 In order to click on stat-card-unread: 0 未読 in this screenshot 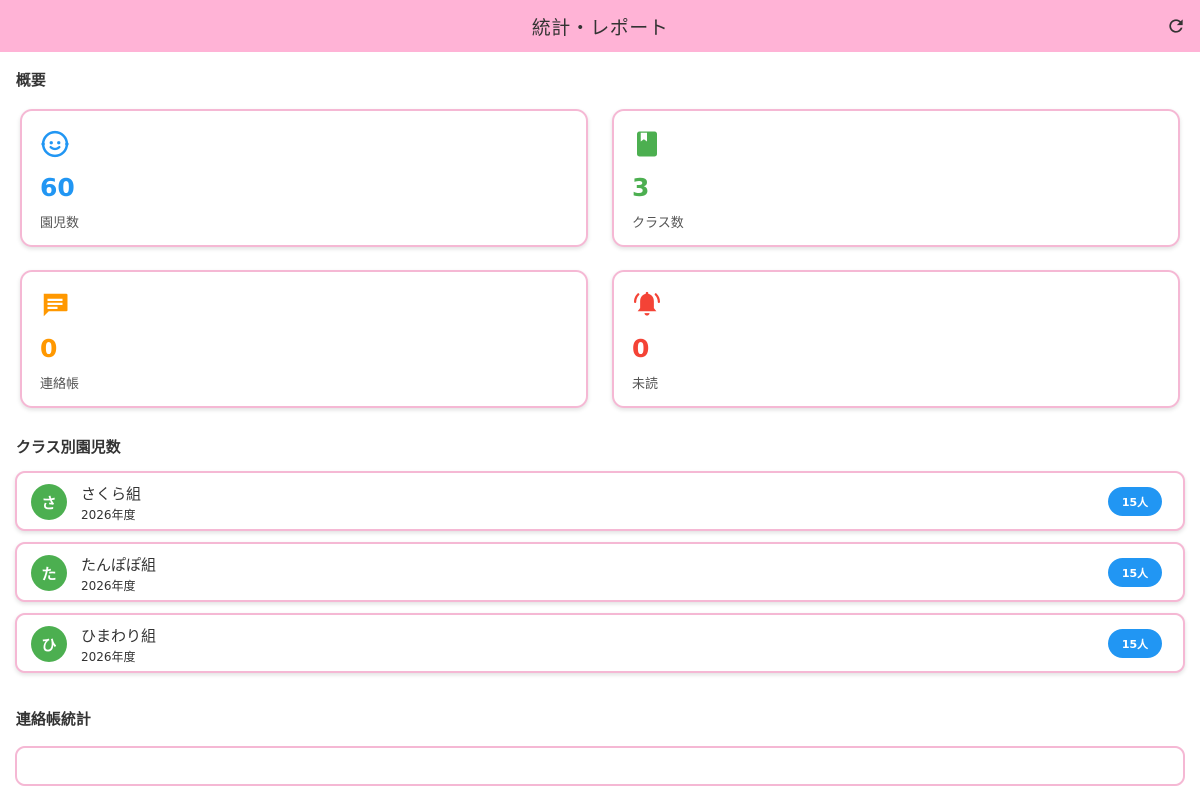, I will do `click(896, 339)`.